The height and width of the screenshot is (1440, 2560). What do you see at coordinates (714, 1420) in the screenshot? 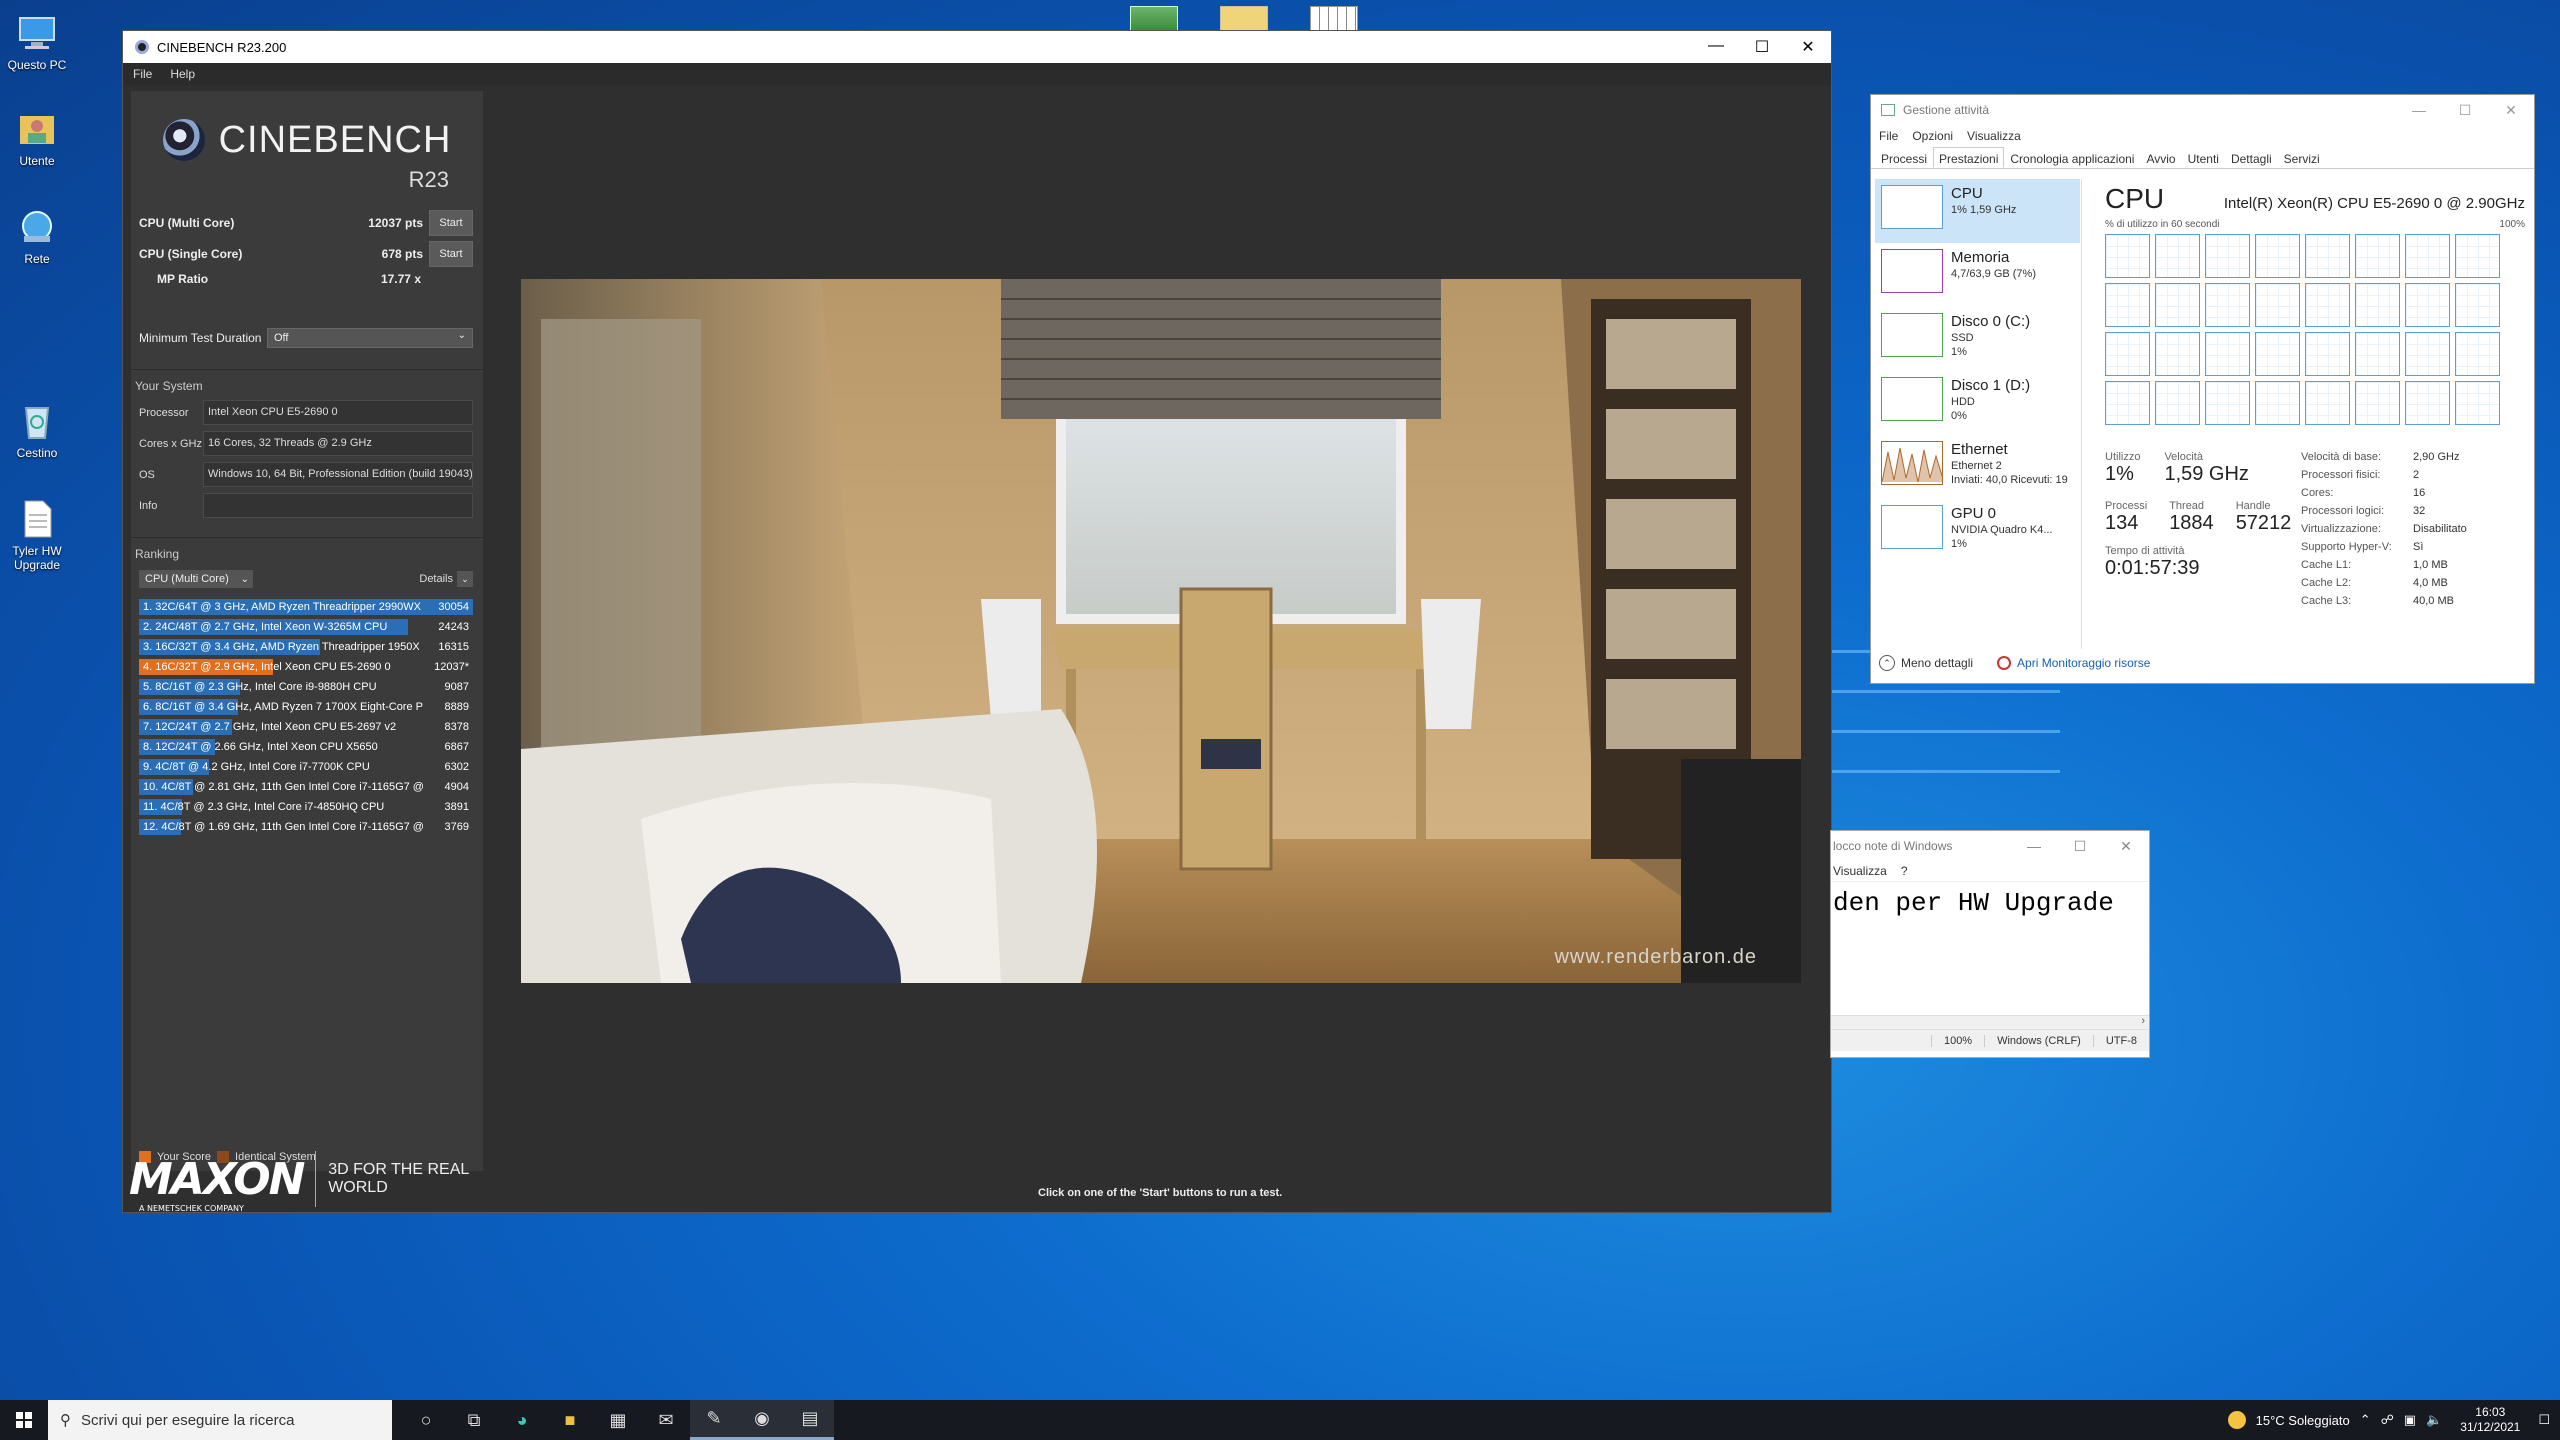
I see `notepad-taskbar-icon: ✎` at bounding box center [714, 1420].